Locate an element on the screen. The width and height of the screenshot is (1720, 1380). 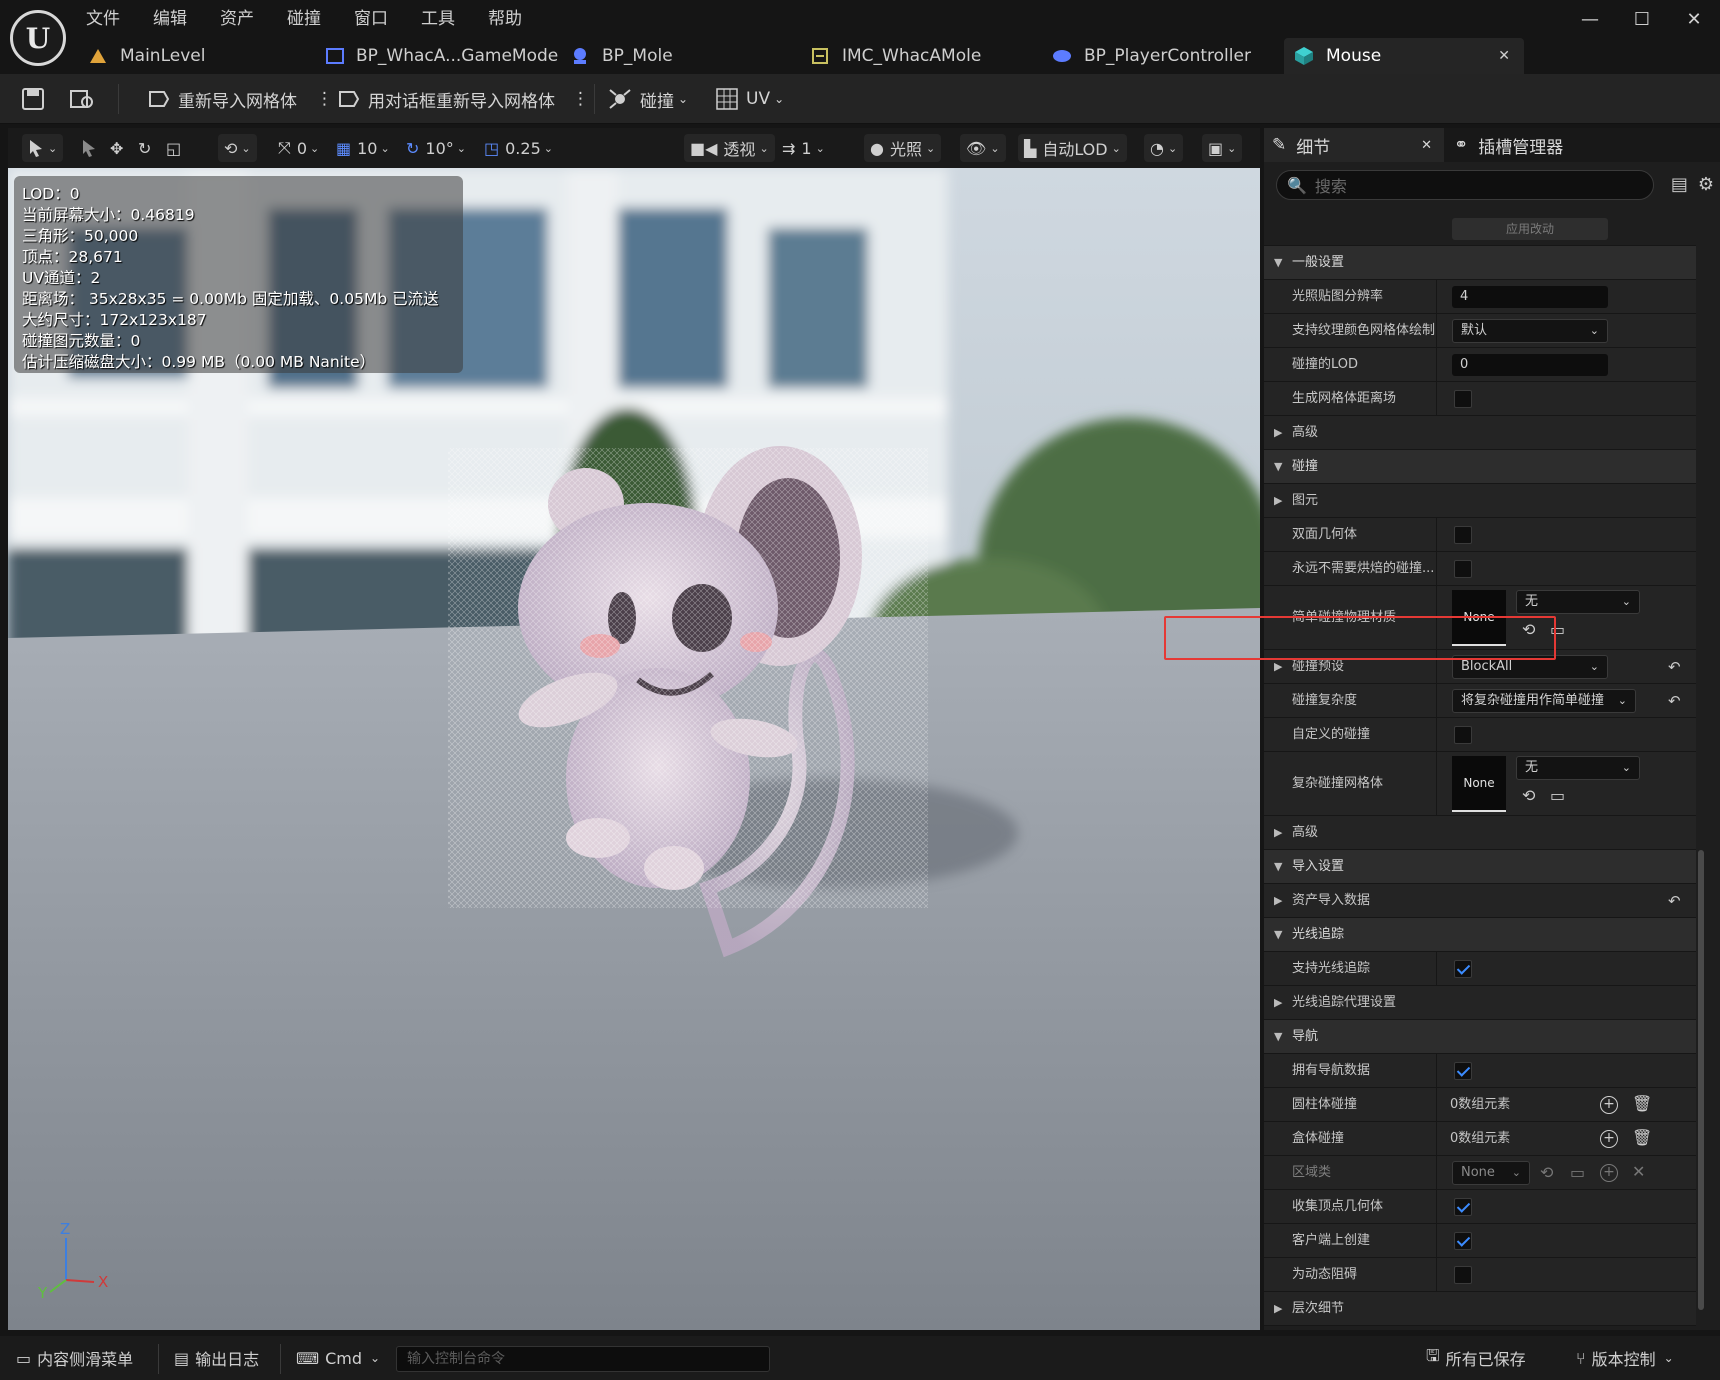
tab-mainlevel: MainLevel is located at coordinates (186, 56).